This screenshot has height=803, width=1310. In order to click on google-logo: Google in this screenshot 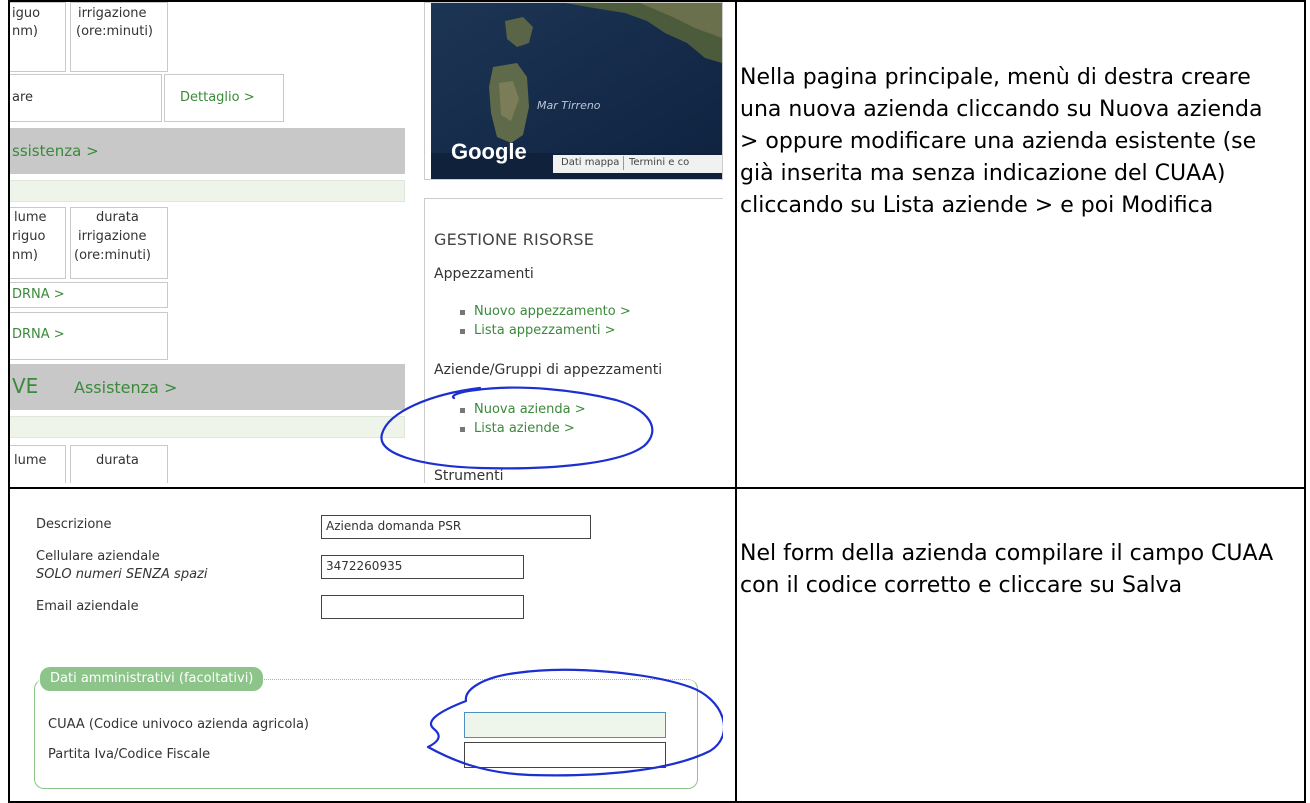, I will do `click(489, 151)`.